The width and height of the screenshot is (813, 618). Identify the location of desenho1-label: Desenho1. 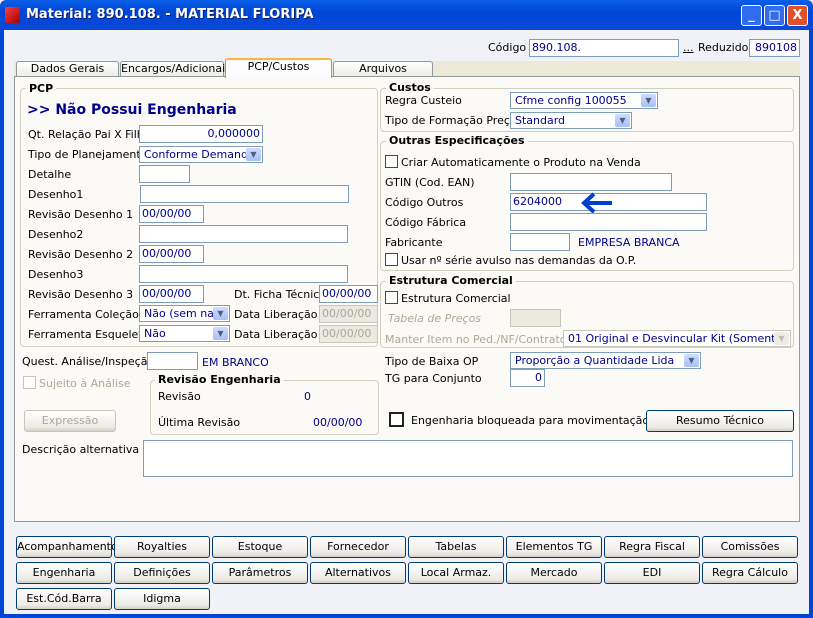
(56, 194).